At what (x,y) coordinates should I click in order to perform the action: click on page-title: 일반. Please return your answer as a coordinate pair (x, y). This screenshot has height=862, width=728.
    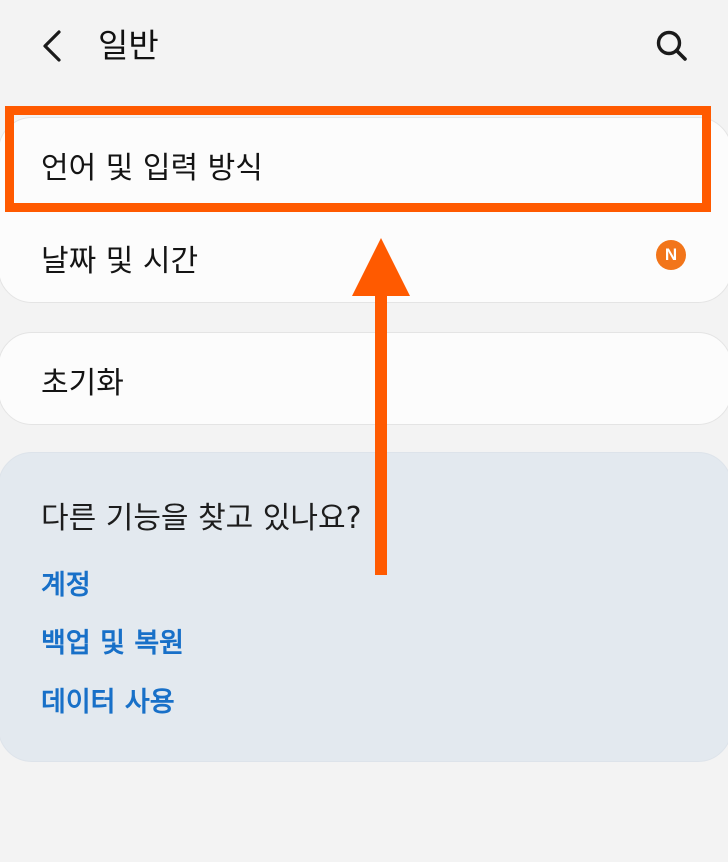
    Looking at the image, I should click on (128, 45).